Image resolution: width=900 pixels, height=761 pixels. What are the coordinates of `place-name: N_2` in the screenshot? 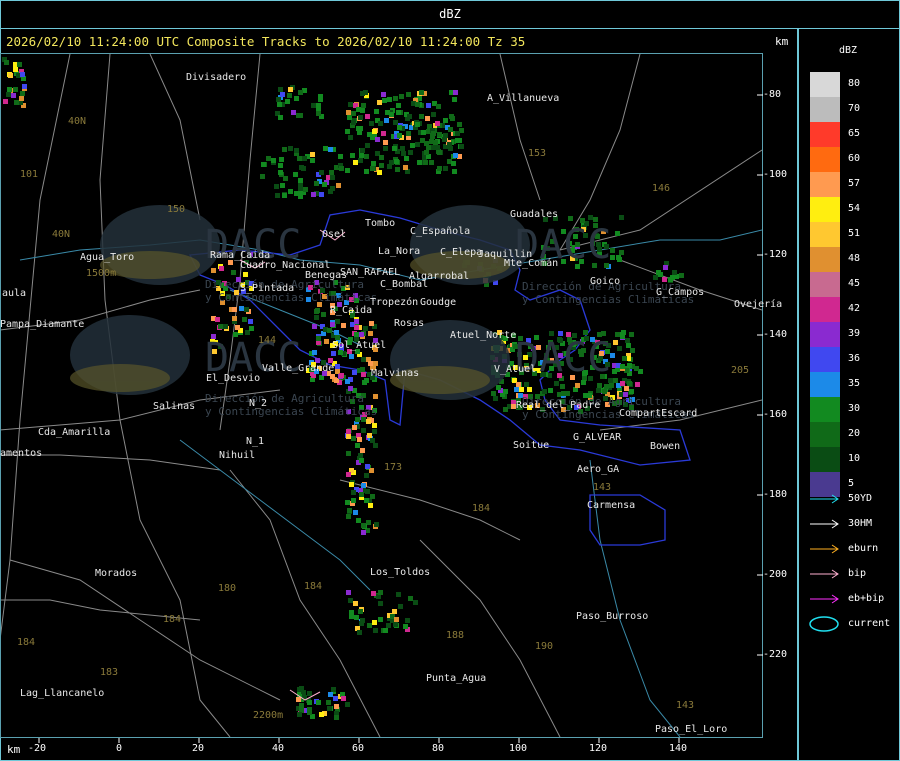 It's located at (258, 403).